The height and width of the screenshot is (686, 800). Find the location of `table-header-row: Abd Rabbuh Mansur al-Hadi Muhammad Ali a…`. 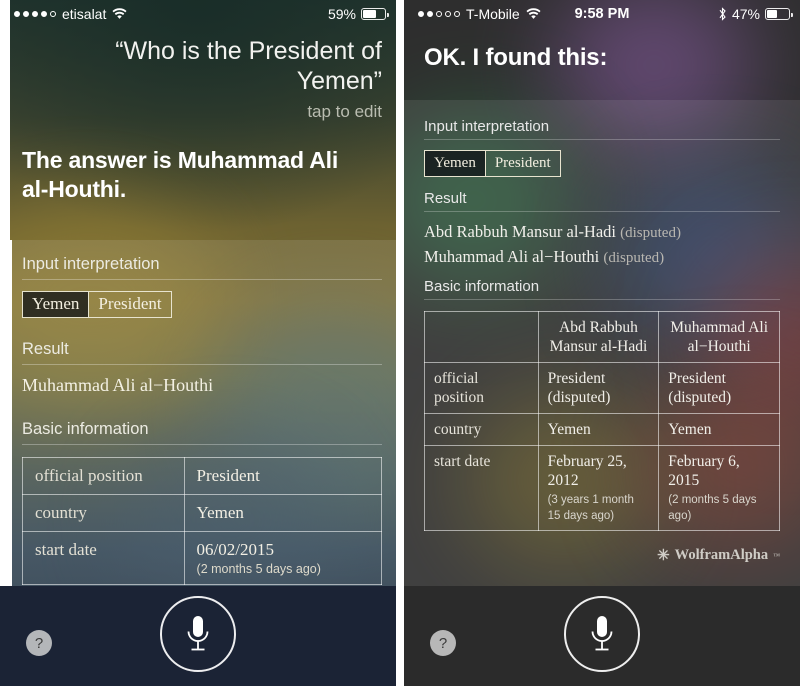

table-header-row: Abd Rabbuh Mansur al-Hadi Muhammad Ali a… is located at coordinates (602, 337).